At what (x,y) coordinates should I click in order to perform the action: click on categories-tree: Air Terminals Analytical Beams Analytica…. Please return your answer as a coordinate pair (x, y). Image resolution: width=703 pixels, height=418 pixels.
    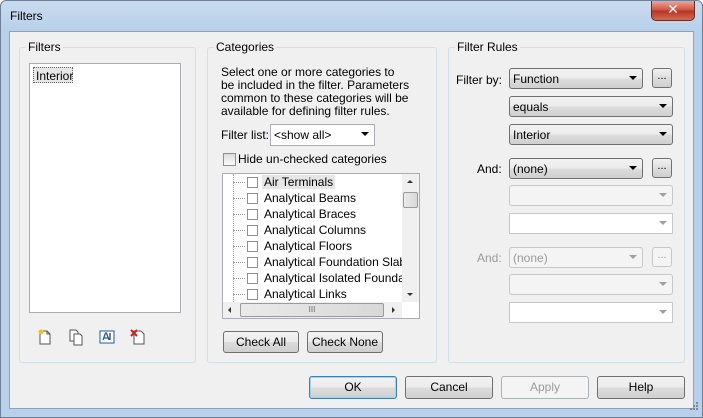
    Looking at the image, I should click on (321, 246).